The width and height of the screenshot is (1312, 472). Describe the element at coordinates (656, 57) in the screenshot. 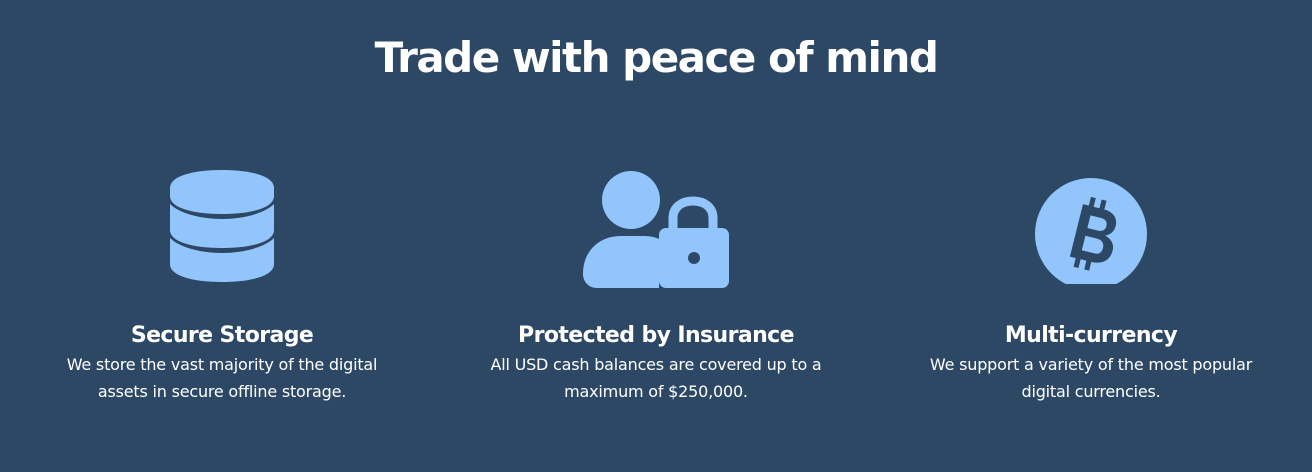

I see `section-title: Trade with peace of mind` at that location.